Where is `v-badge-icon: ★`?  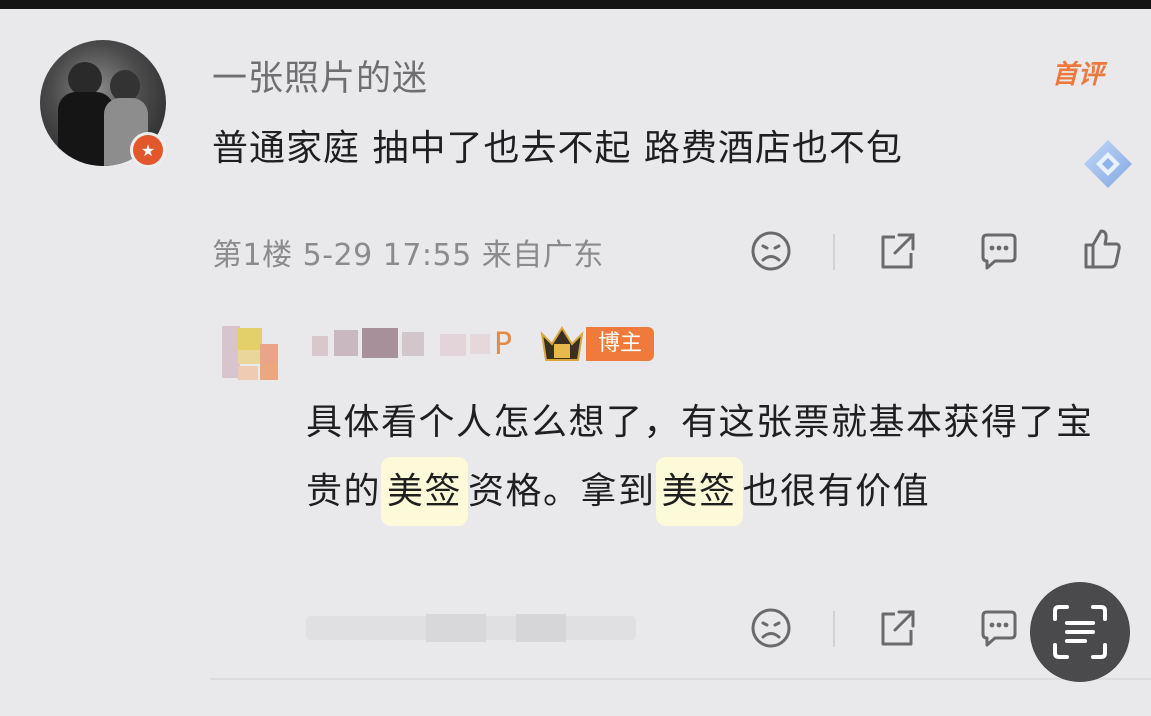
v-badge-icon: ★ is located at coordinates (148, 150).